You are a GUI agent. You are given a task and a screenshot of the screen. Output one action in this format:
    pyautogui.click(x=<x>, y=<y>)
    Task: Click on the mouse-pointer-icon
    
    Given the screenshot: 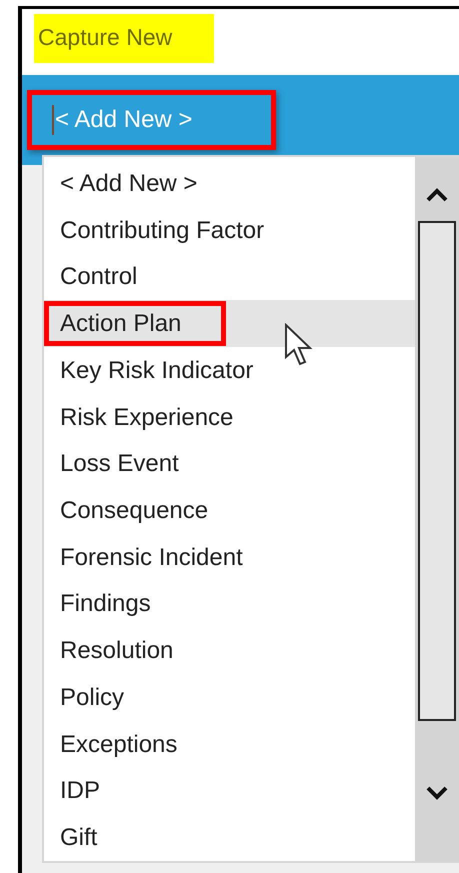 What is the action you would take?
    pyautogui.click(x=299, y=345)
    